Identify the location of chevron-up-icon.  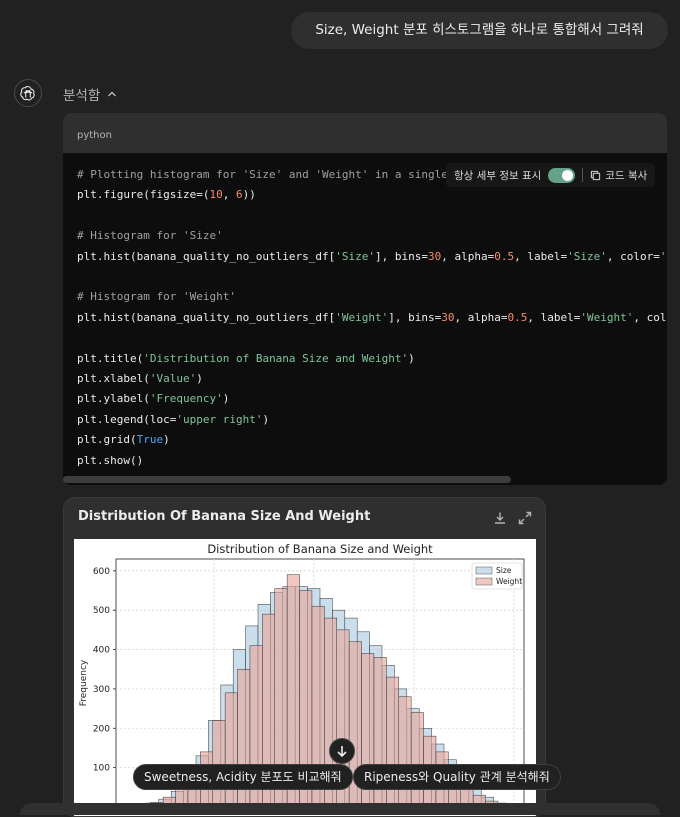
(112, 94).